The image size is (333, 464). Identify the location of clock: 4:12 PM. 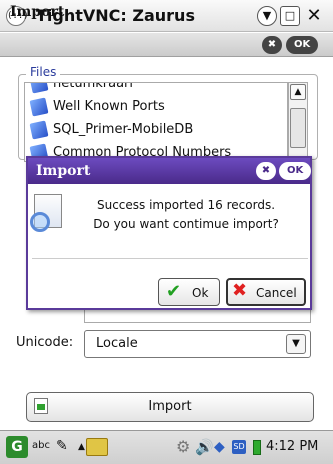
(292, 447).